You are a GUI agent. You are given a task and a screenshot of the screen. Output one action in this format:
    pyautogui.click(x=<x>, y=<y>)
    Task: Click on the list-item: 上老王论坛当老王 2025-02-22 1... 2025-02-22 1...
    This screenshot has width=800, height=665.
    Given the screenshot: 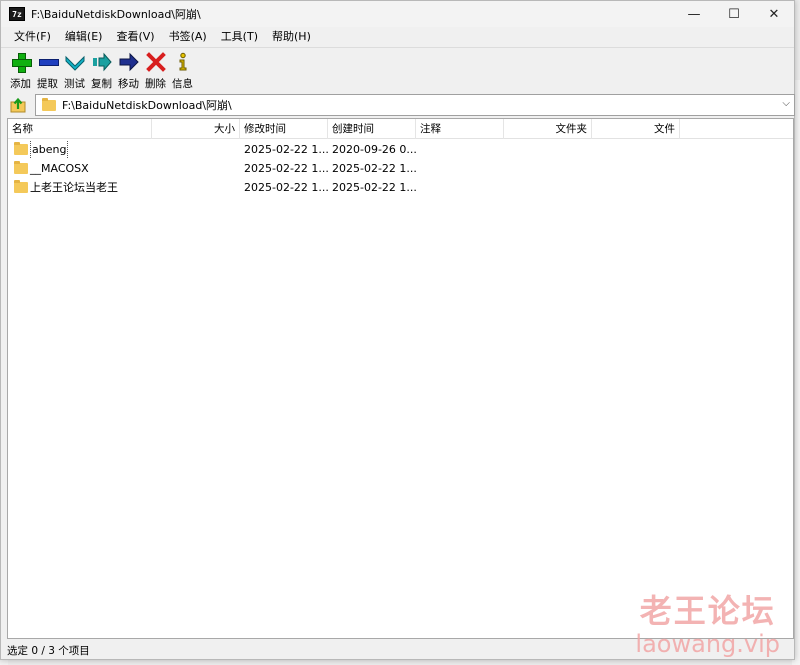 What is the action you would take?
    pyautogui.click(x=400, y=187)
    